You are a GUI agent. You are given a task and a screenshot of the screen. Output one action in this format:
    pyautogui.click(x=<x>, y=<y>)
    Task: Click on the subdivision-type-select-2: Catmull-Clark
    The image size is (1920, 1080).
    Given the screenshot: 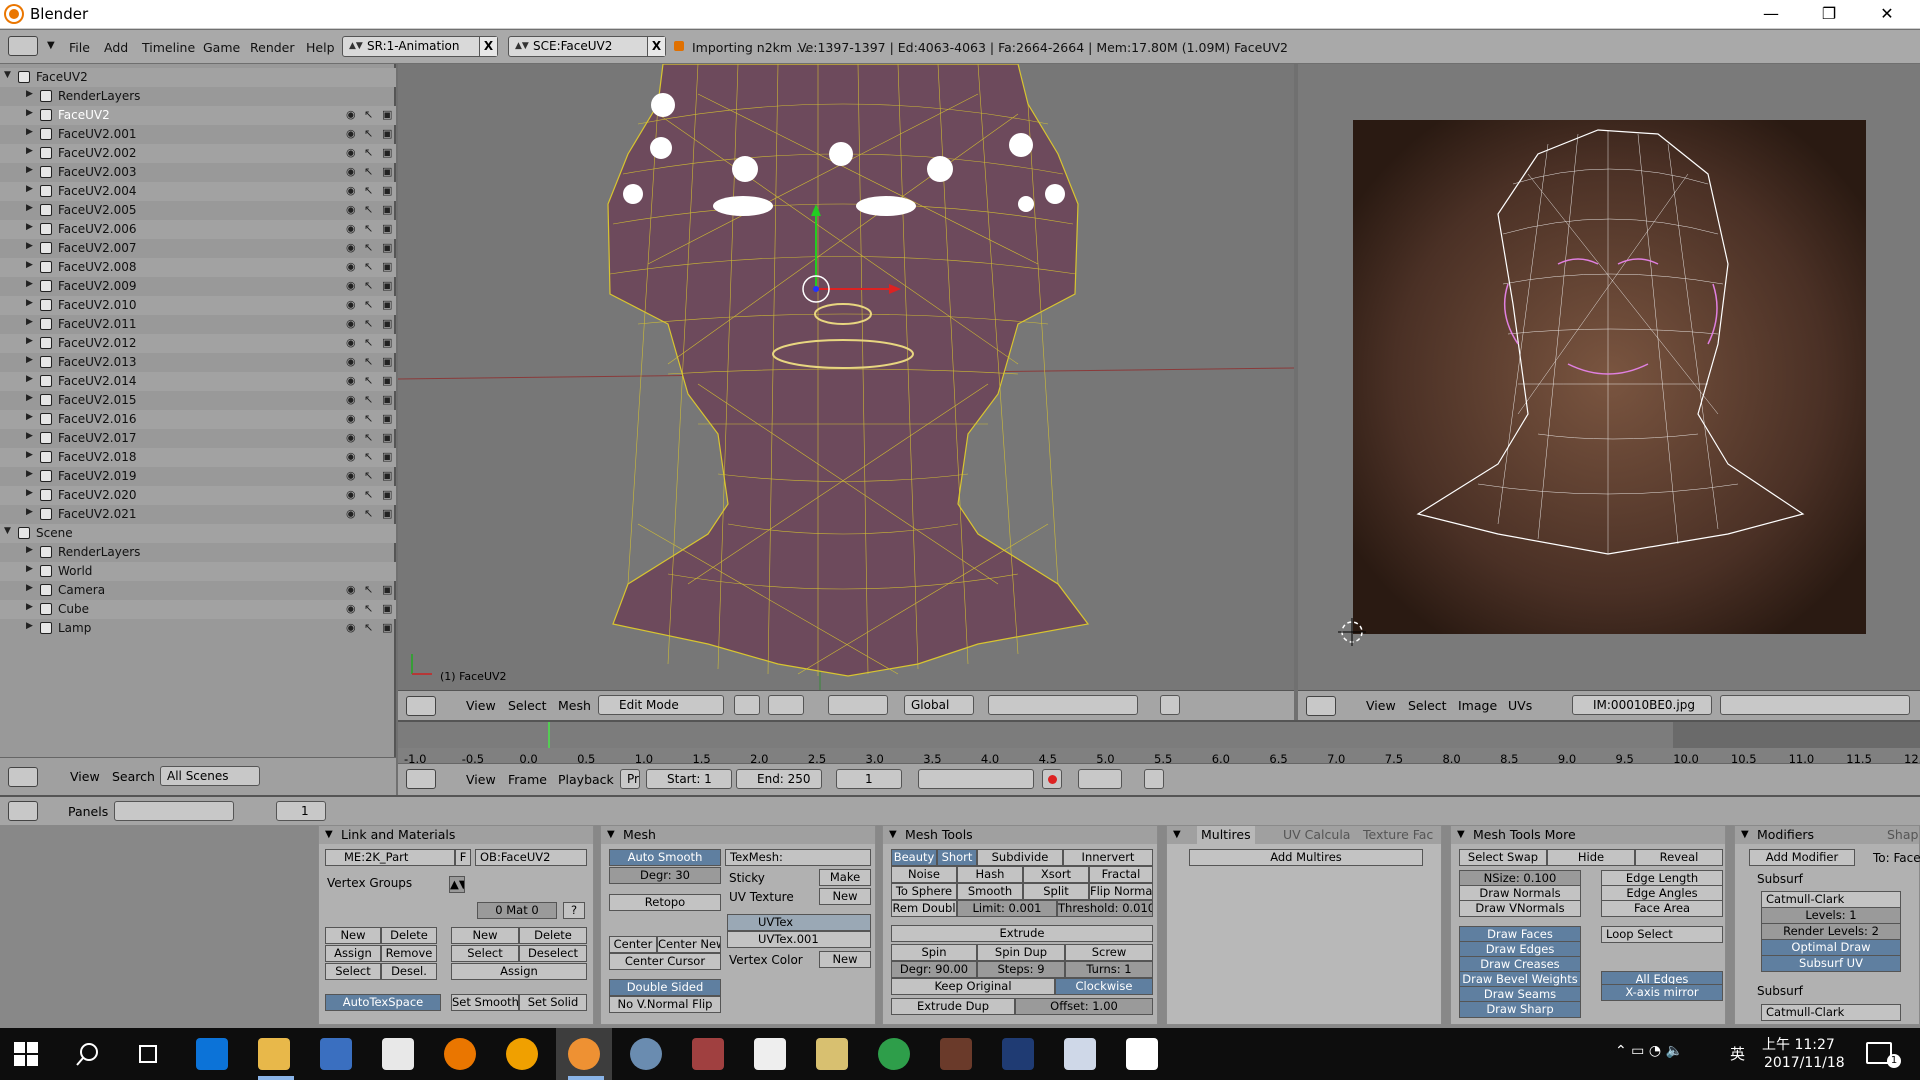 What is the action you would take?
    pyautogui.click(x=1831, y=1012)
    